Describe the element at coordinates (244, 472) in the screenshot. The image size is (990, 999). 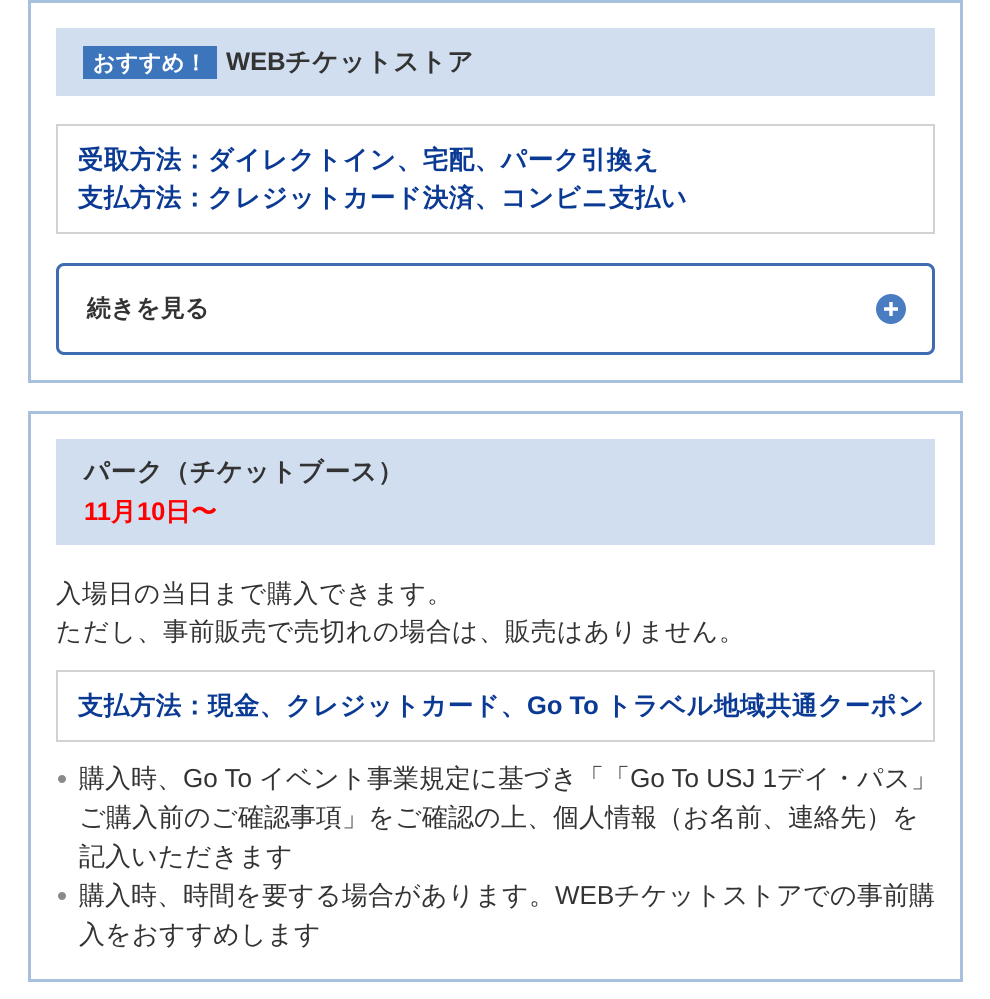
I see `section-title: パーク（チケットブース）` at that location.